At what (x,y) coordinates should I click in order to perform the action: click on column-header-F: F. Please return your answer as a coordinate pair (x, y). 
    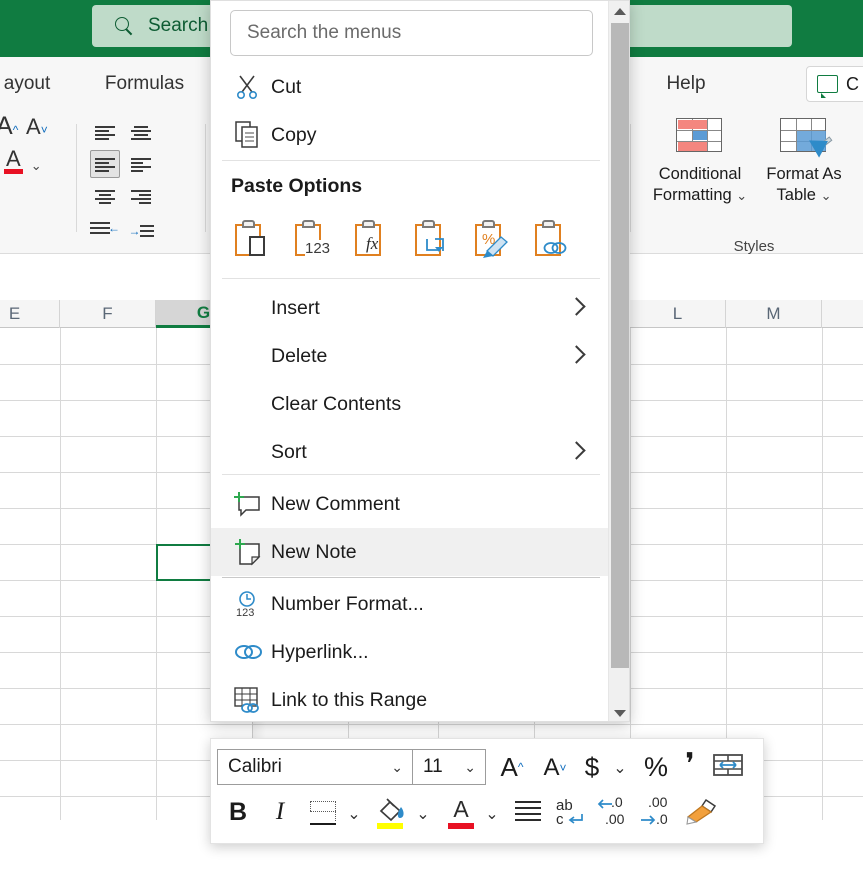
    Looking at the image, I should click on (108, 314).